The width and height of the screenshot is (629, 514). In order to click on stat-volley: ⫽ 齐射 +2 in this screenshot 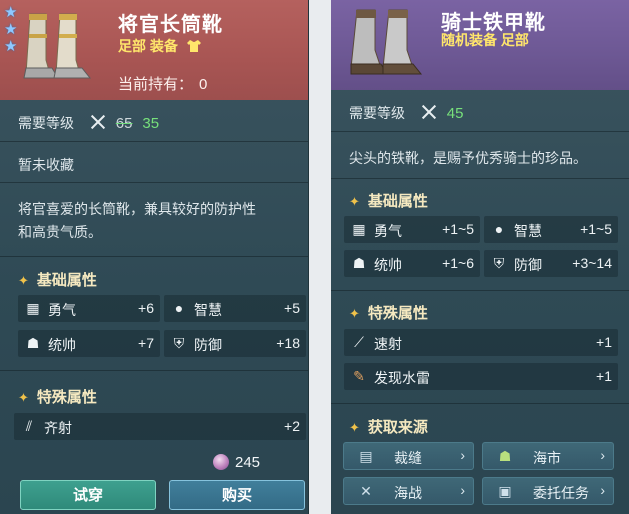, I will do `click(160, 426)`.